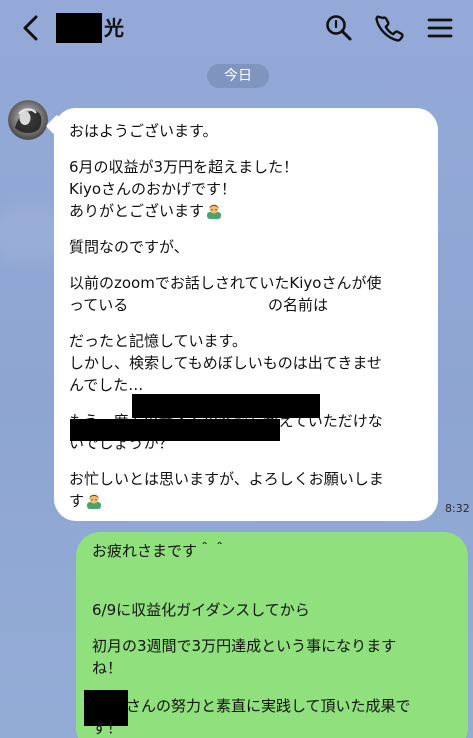 This screenshot has height=738, width=473. What do you see at coordinates (268, 706) in the screenshot?
I see `message-line: さんの努力と素直に実践して頂いた成果で` at bounding box center [268, 706].